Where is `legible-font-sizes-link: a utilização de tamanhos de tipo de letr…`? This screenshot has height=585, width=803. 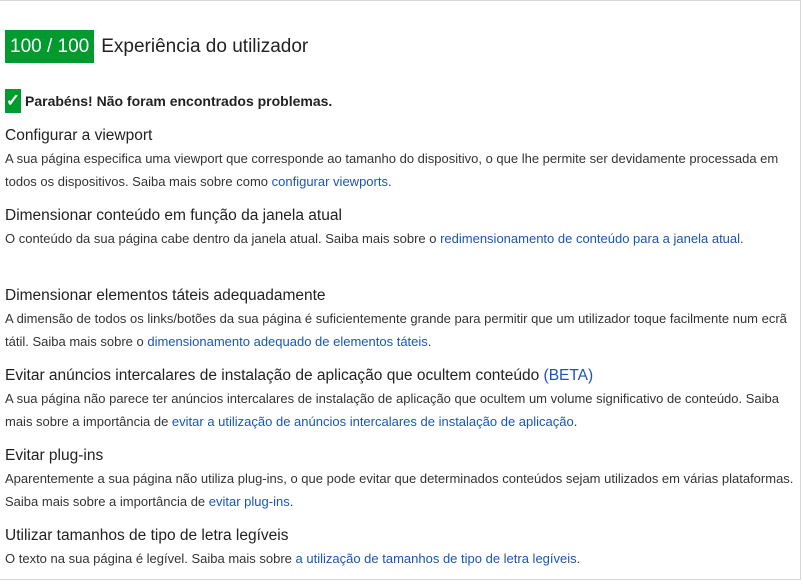 legible-font-sizes-link: a utilização de tamanhos de tipo de letr… is located at coordinates (436, 558).